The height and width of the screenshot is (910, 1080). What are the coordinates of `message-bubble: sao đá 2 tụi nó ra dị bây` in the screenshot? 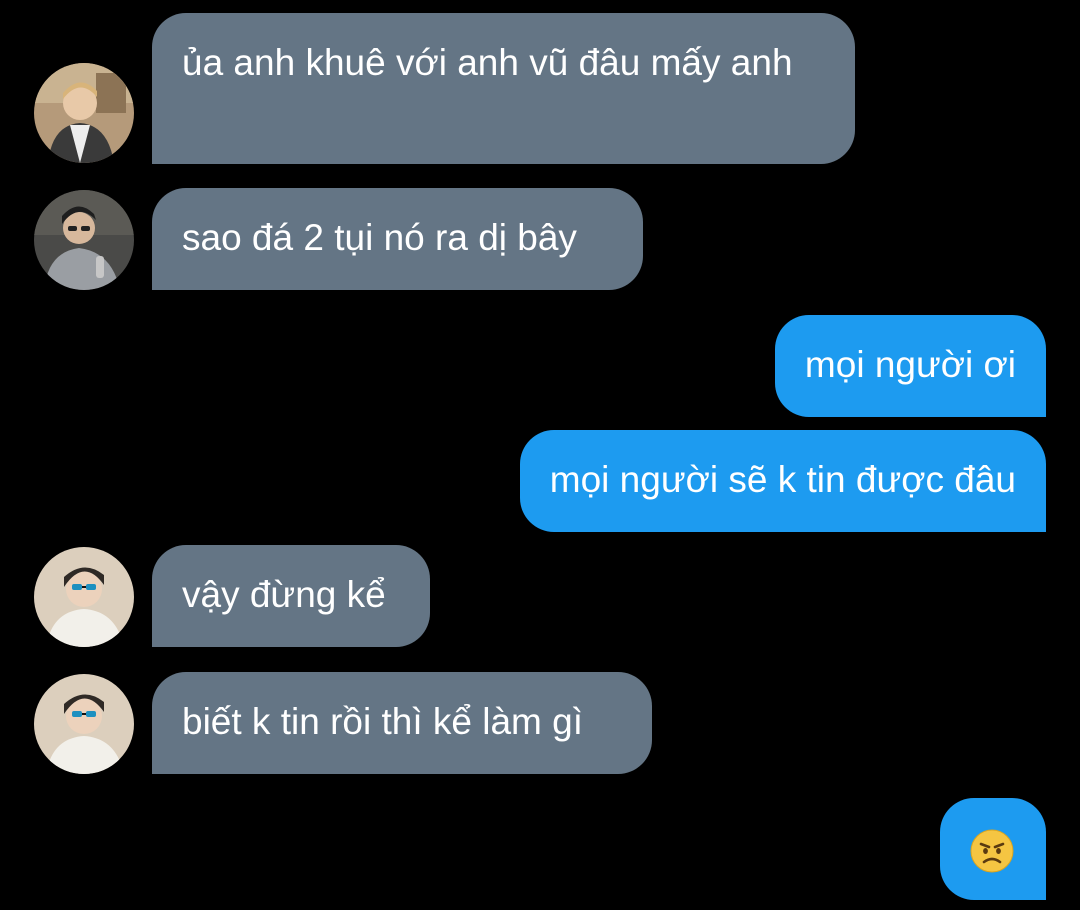 It's located at (397, 239).